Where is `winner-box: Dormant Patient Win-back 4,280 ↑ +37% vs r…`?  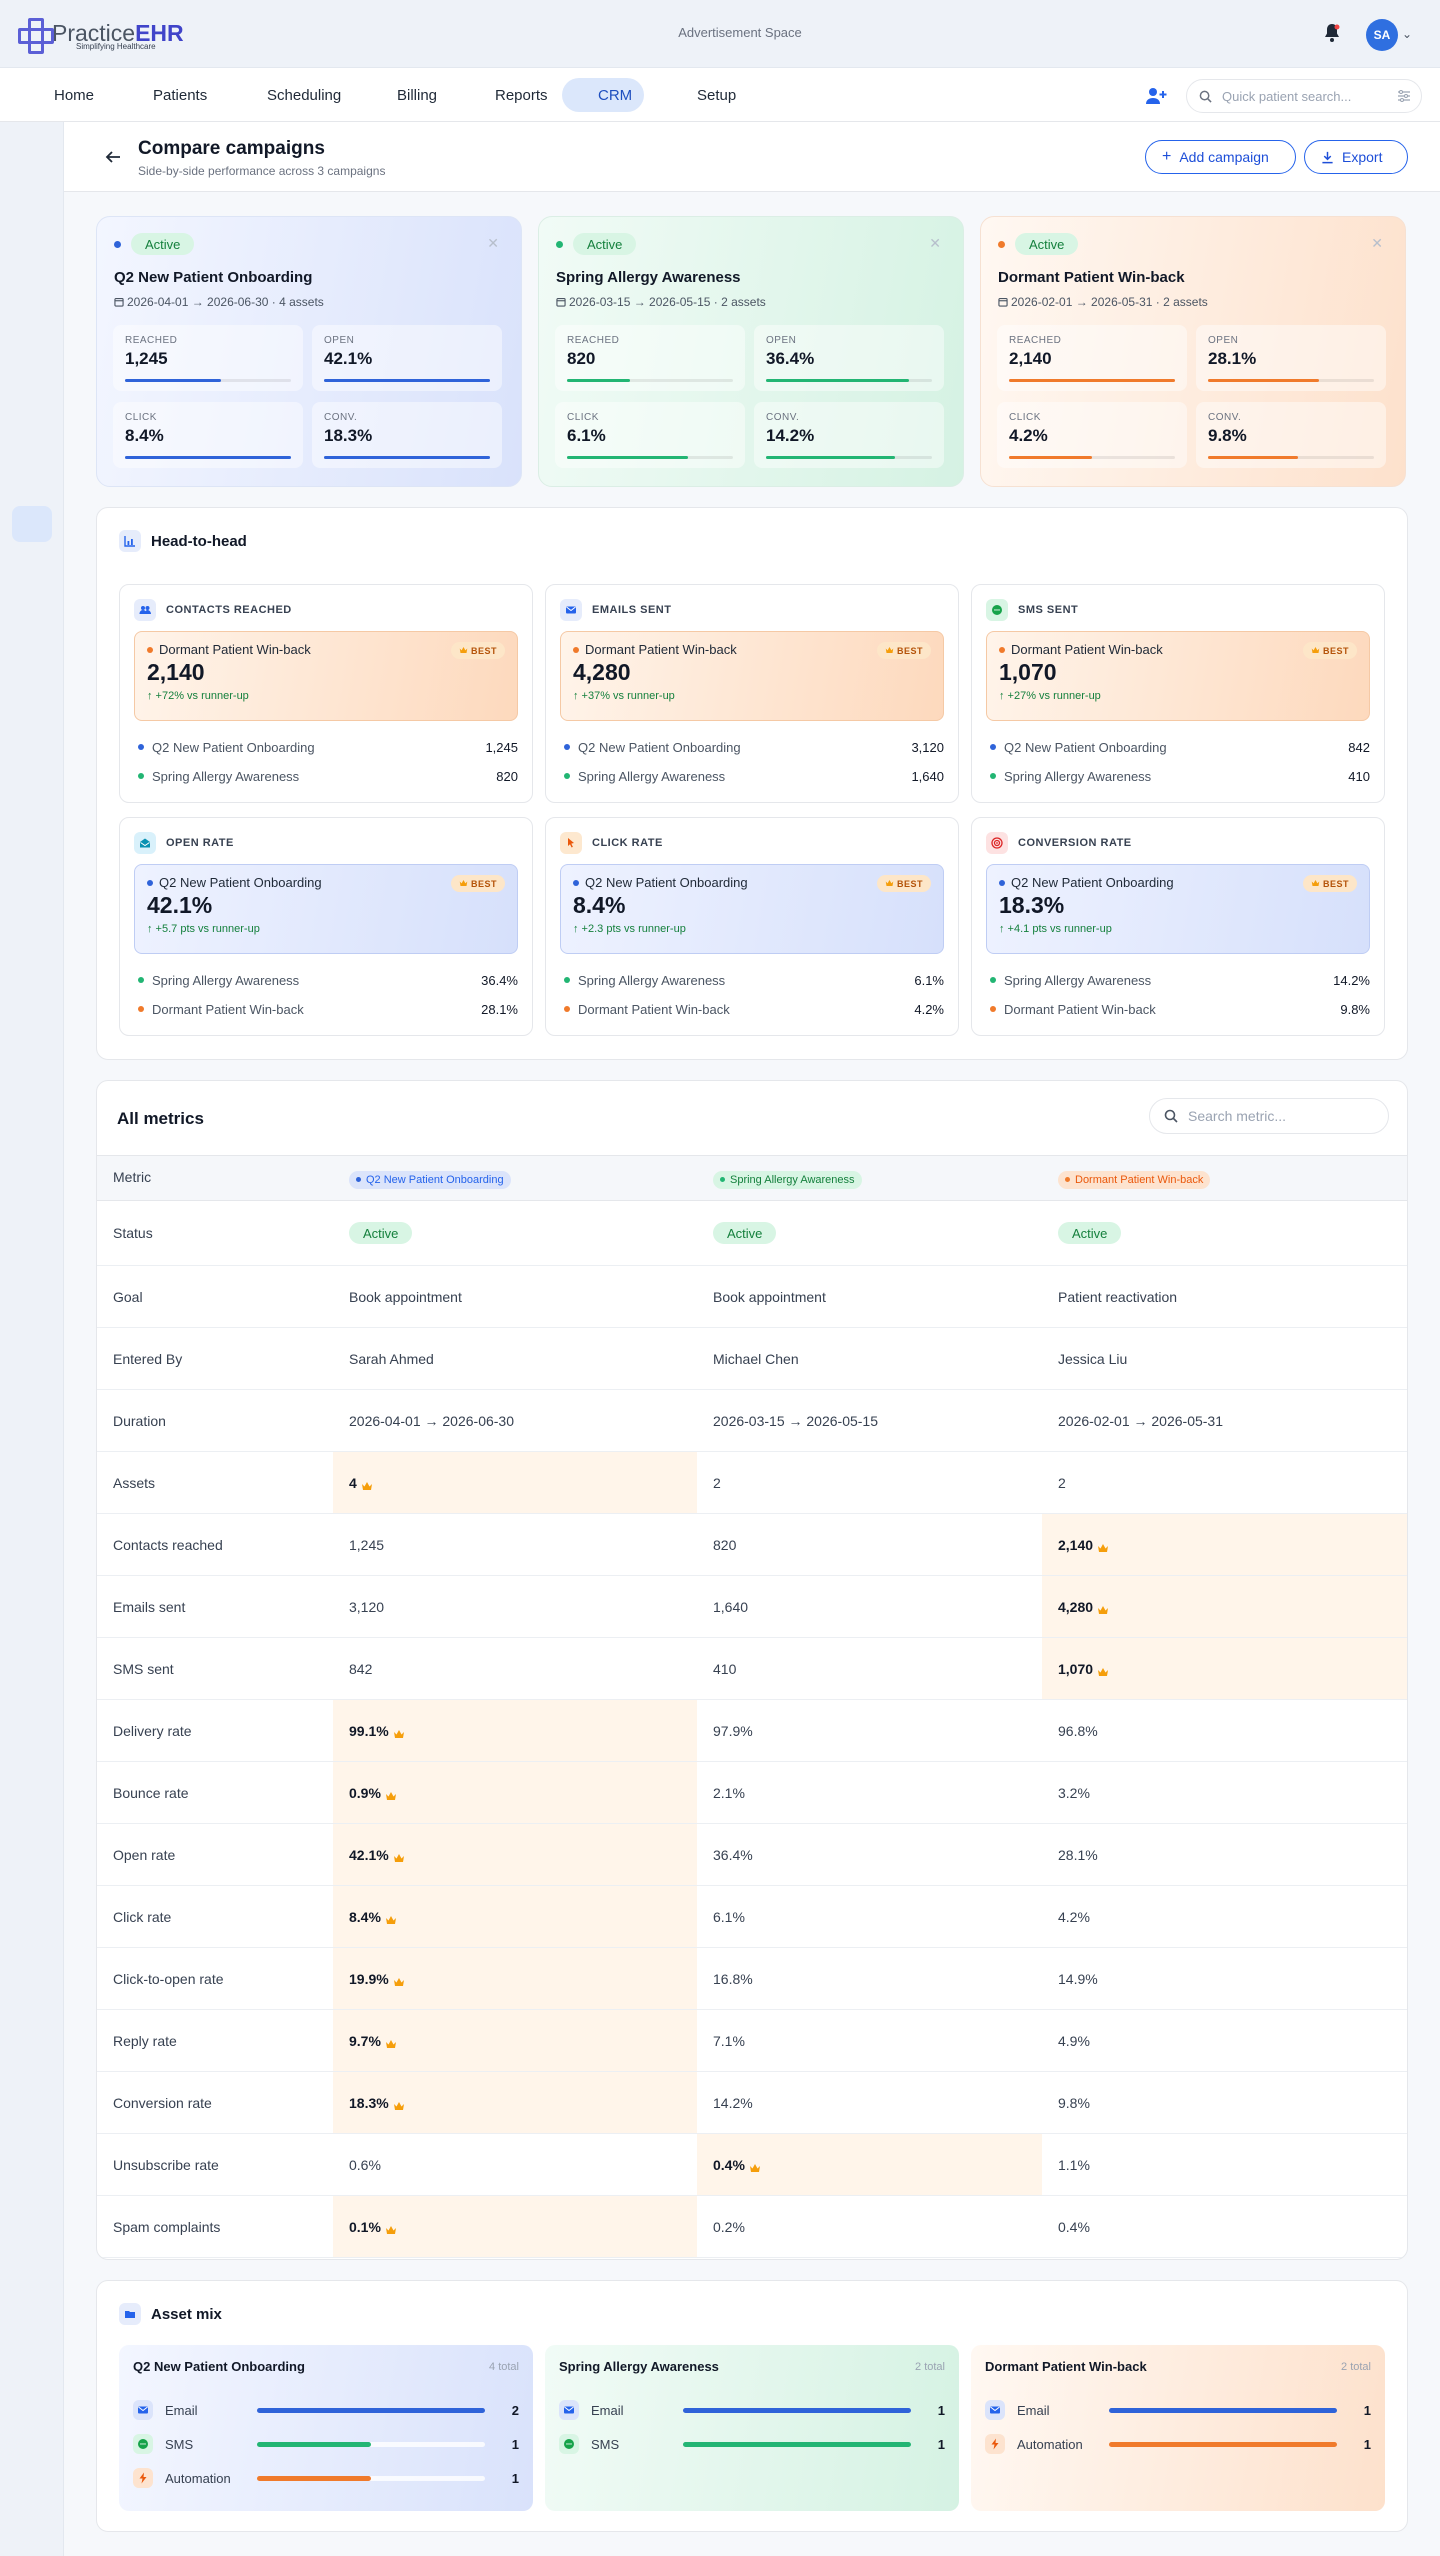 winner-box: Dormant Patient Win-back 4,280 ↑ +37% vs r… is located at coordinates (752, 676).